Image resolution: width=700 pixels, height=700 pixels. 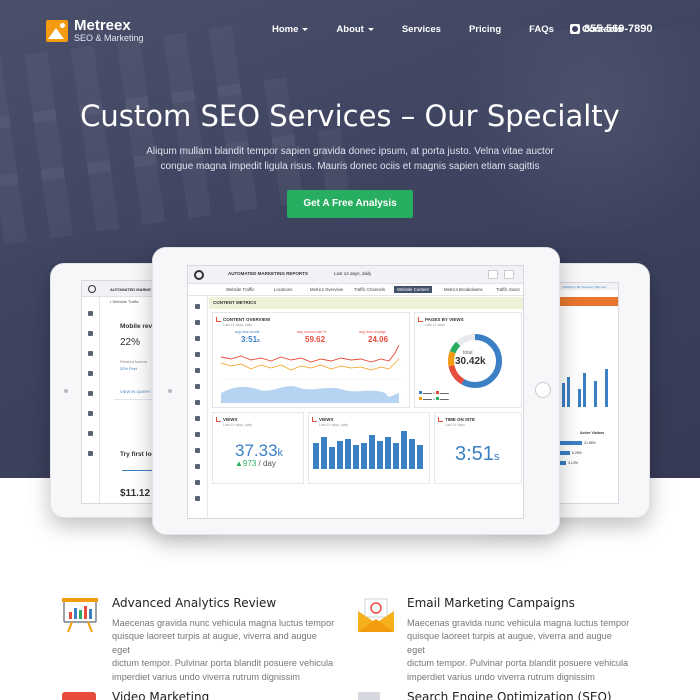 What do you see at coordinates (421, 29) in the screenshot?
I see `menu-item-services: Services` at bounding box center [421, 29].